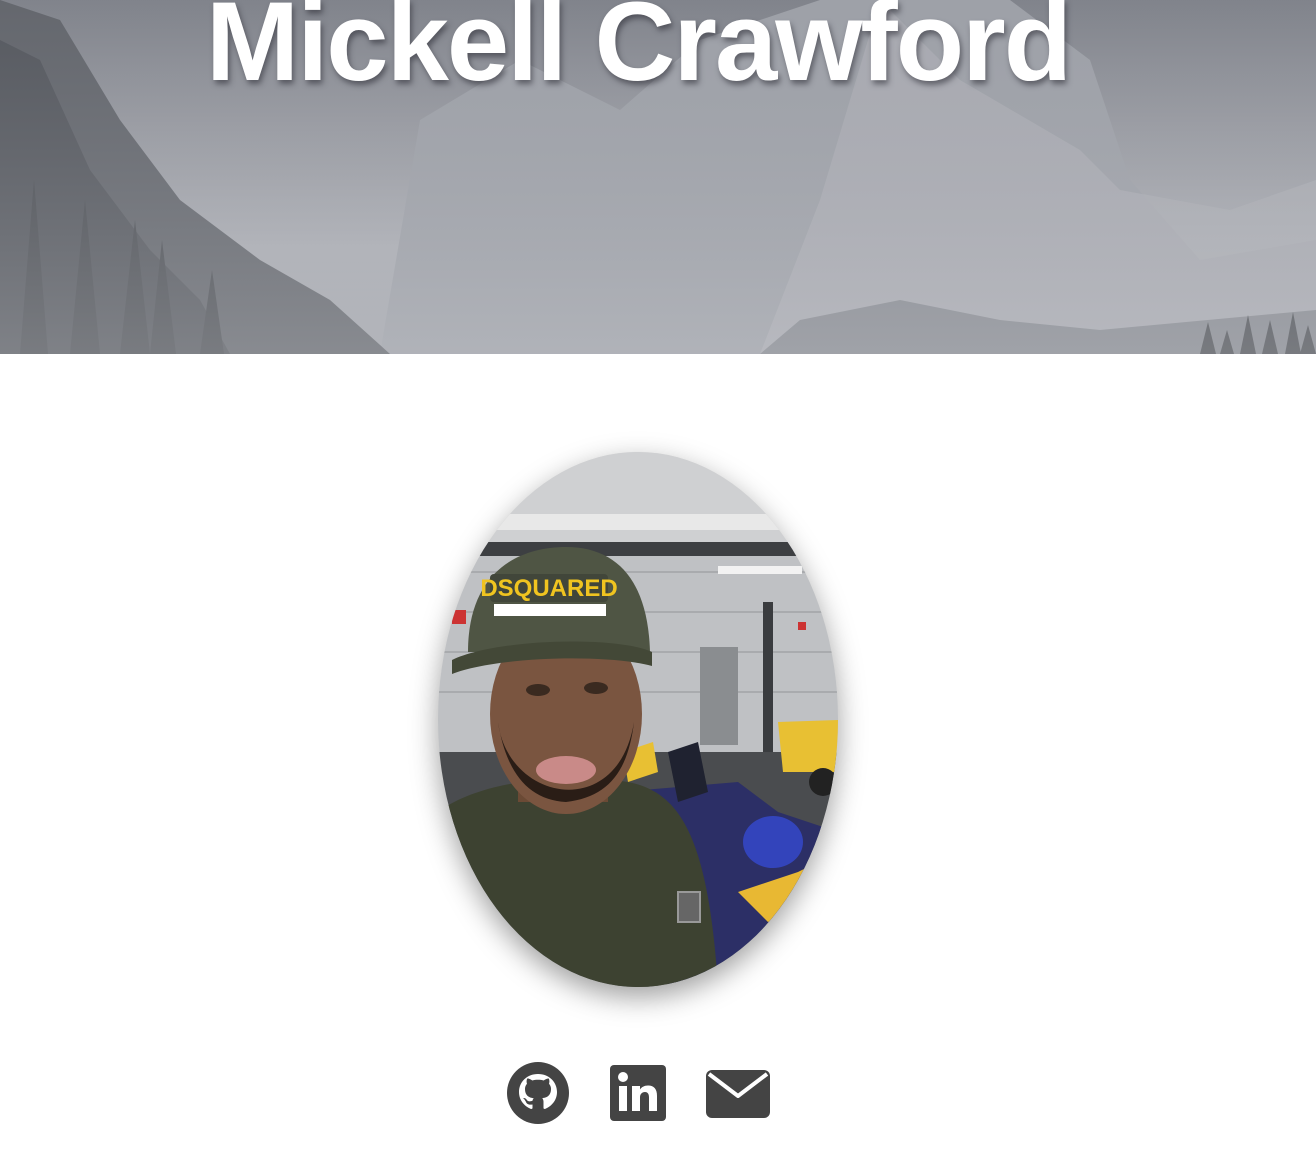 The height and width of the screenshot is (1176, 1316). I want to click on svg-text: DSQUARED, so click(548, 588).